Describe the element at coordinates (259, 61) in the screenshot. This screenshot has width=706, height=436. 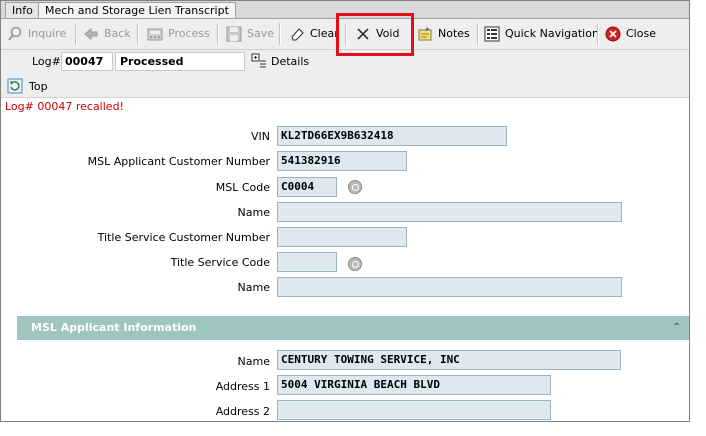
I see `expand-tree-icon` at that location.